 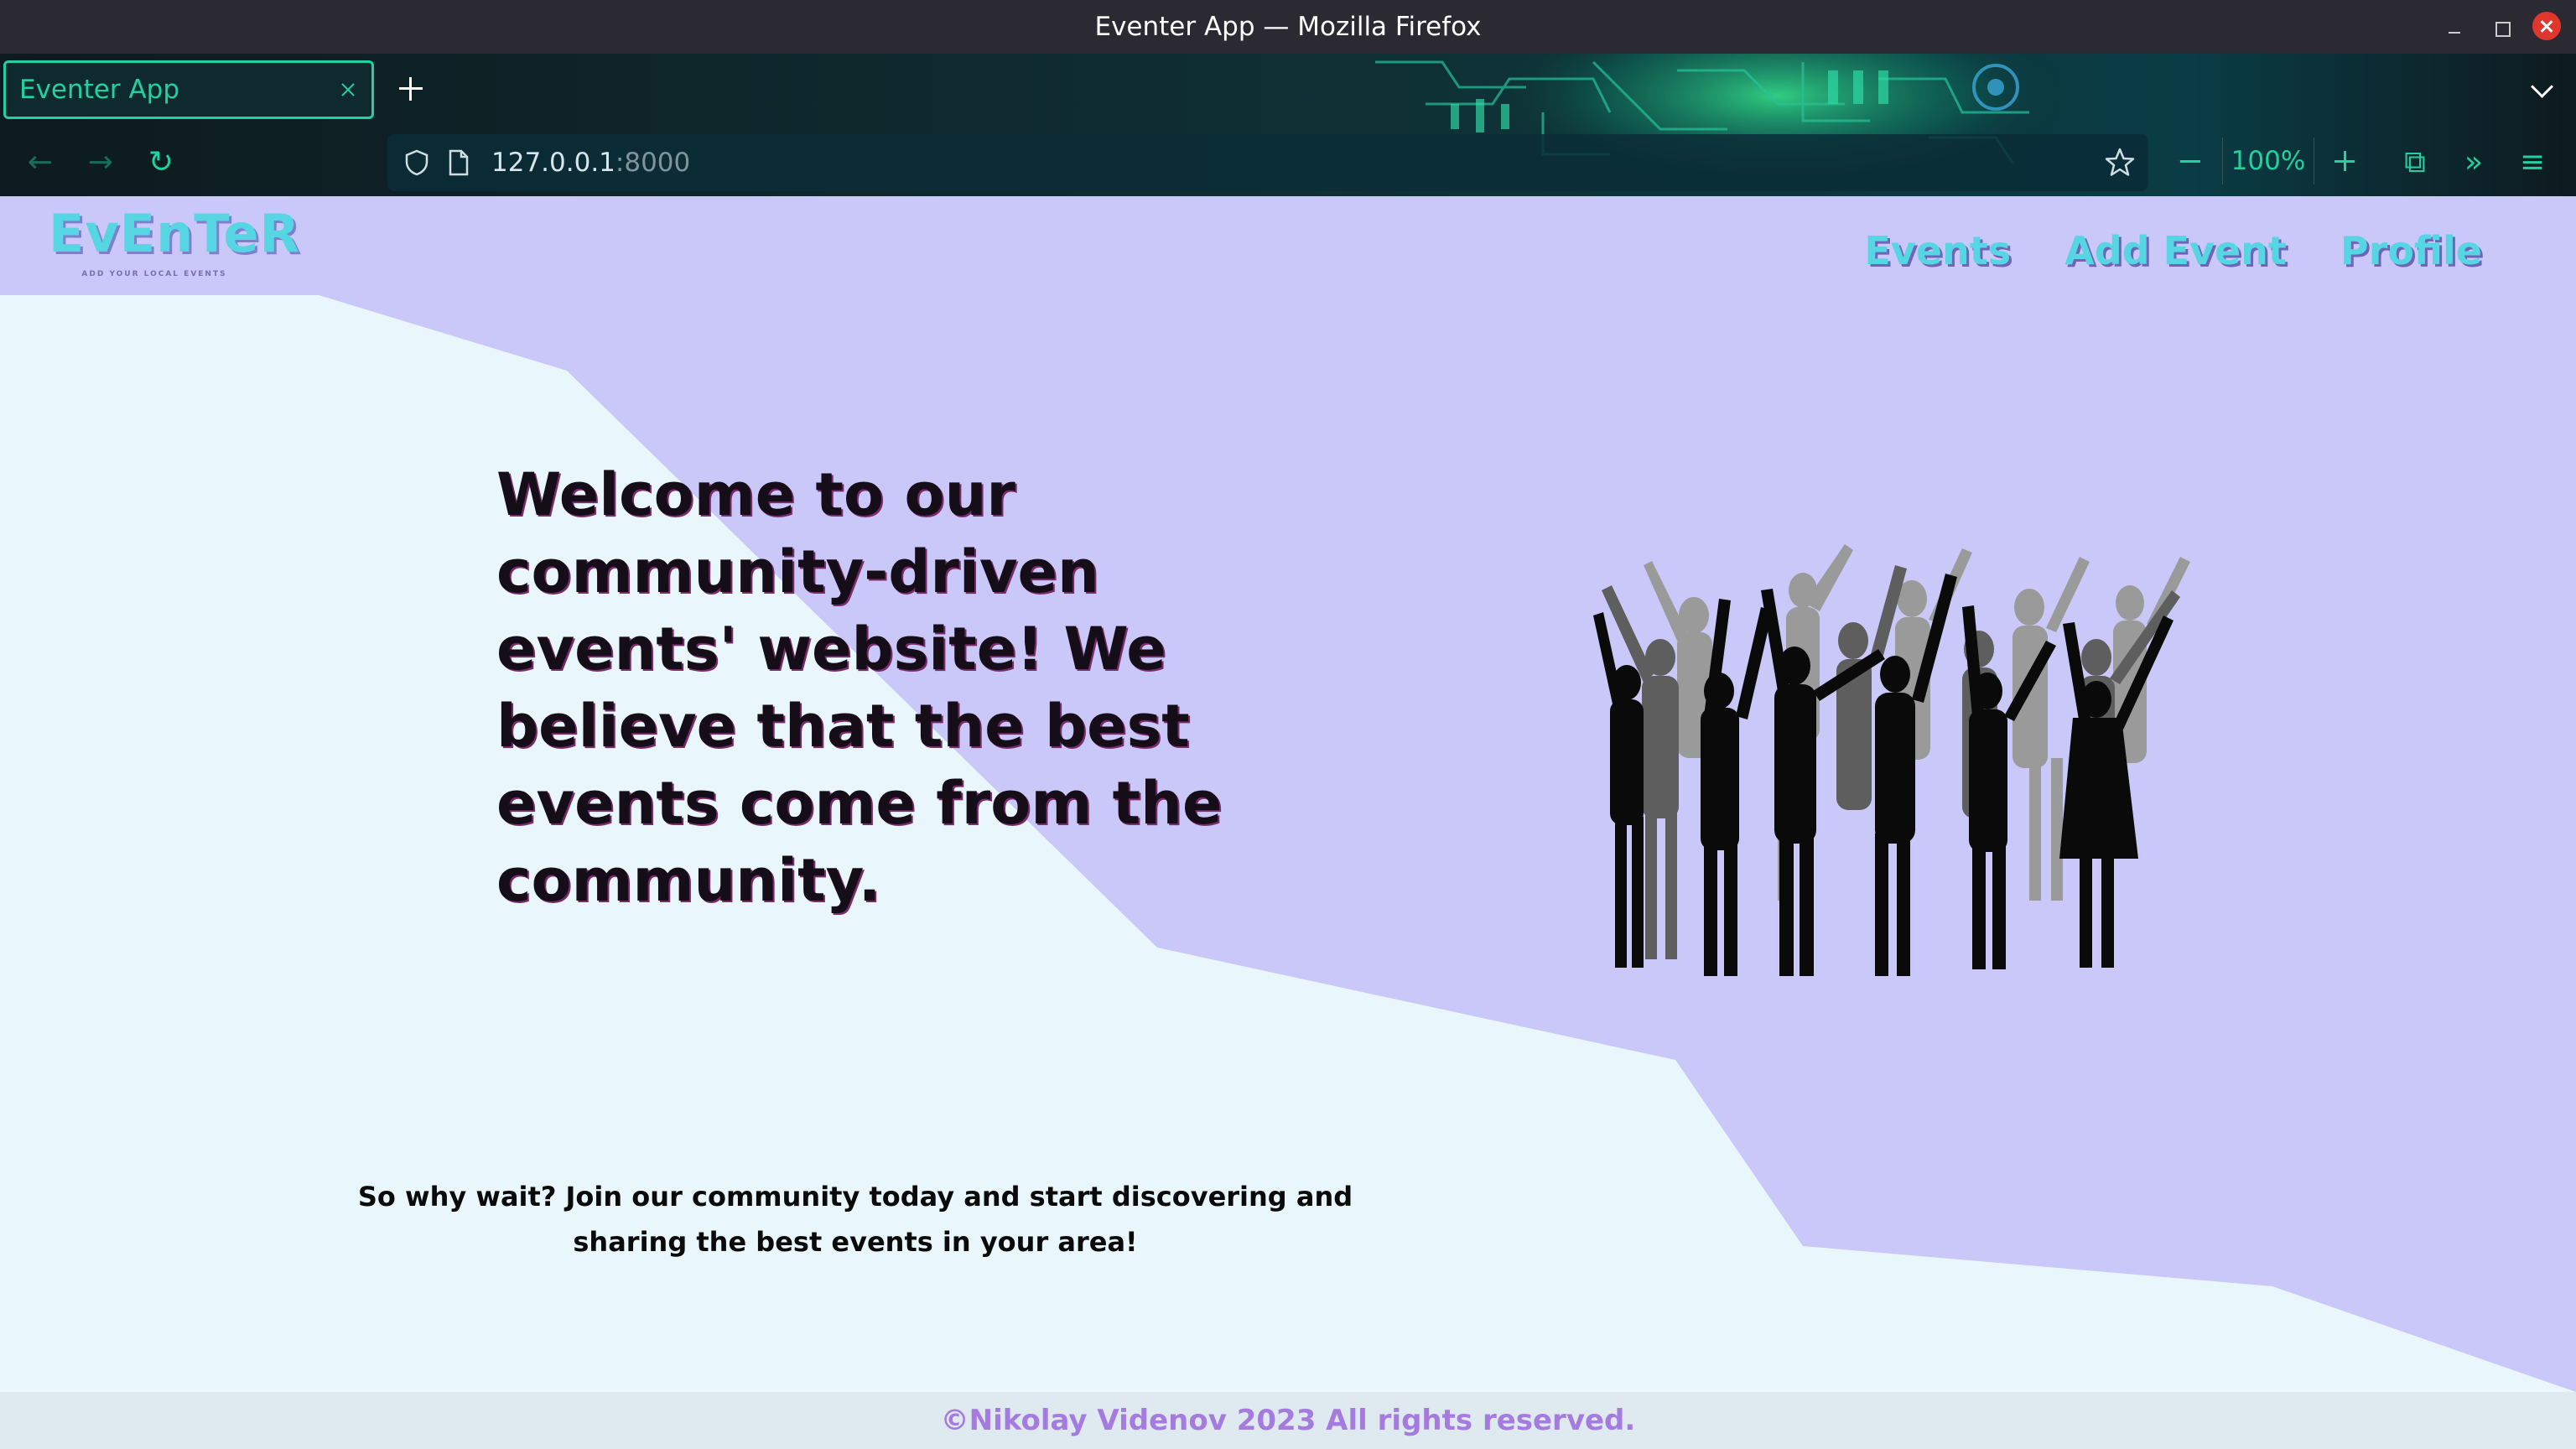 What do you see at coordinates (2175, 250) in the screenshot?
I see `nav-link-add-event: Add Event` at bounding box center [2175, 250].